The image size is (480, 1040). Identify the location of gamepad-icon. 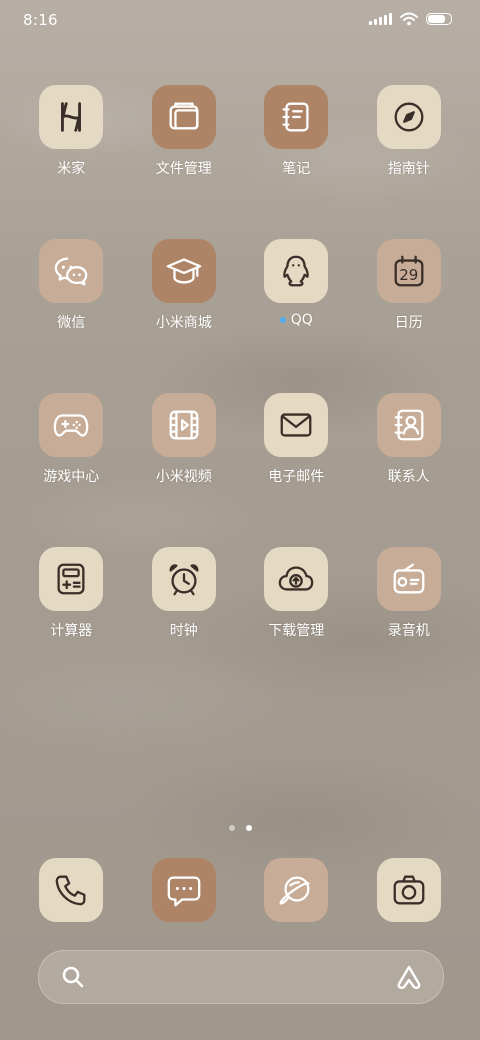
(71, 425).